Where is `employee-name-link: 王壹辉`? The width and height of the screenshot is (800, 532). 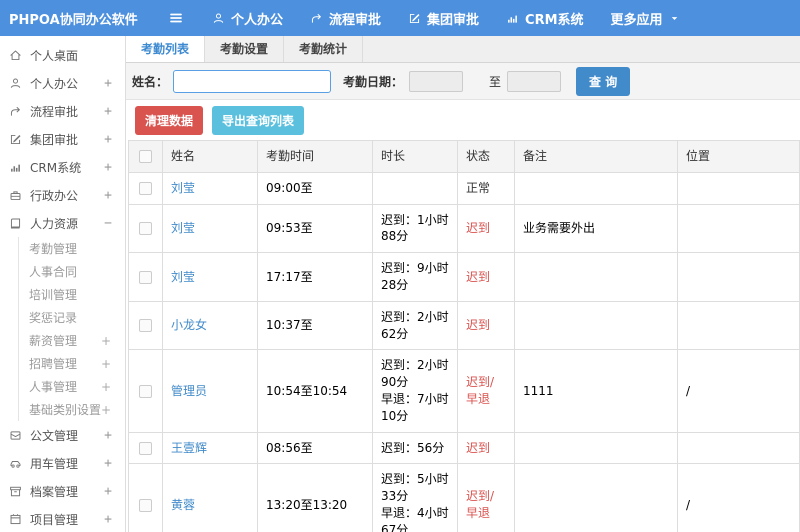 employee-name-link: 王壹辉 is located at coordinates (189, 448).